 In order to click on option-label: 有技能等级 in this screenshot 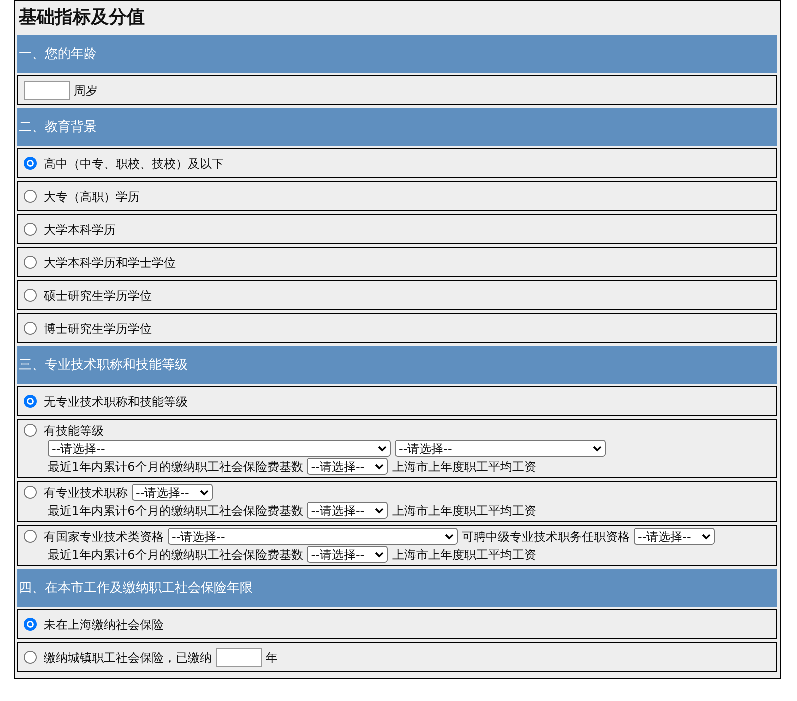, I will do `click(74, 430)`.